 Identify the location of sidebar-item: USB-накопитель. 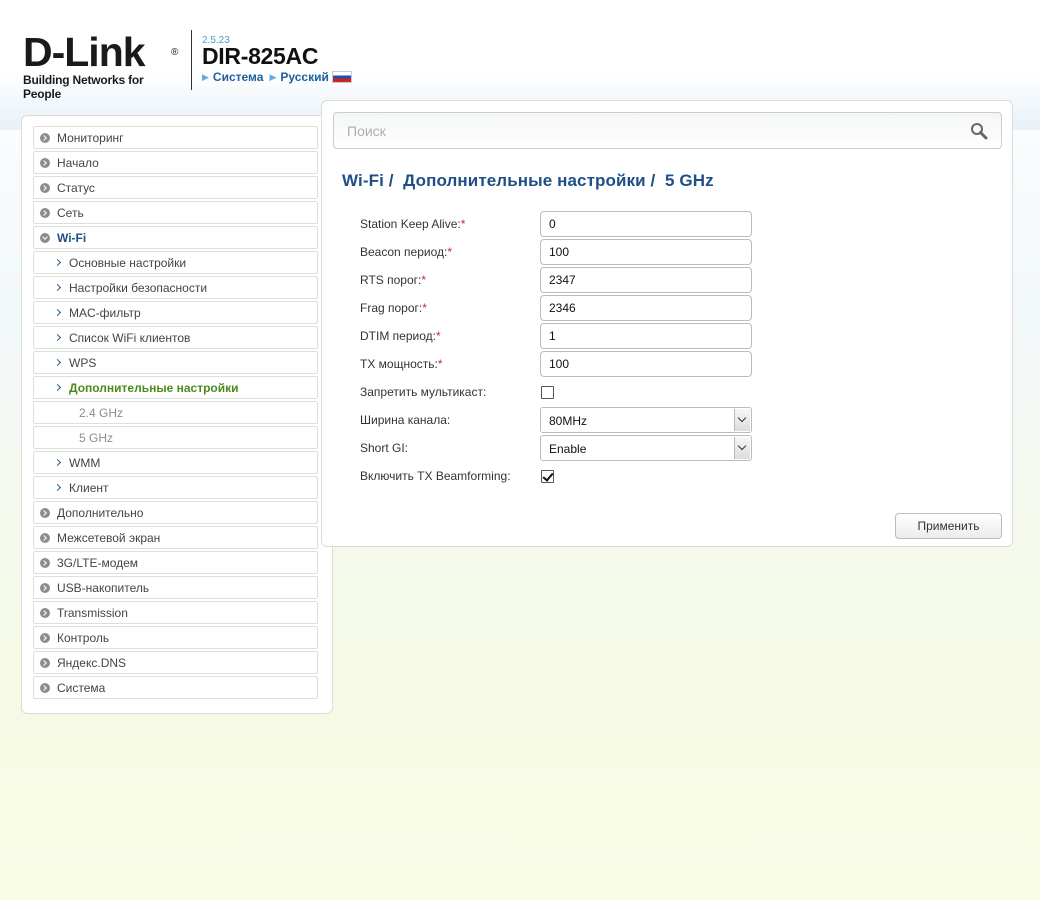
(175, 587).